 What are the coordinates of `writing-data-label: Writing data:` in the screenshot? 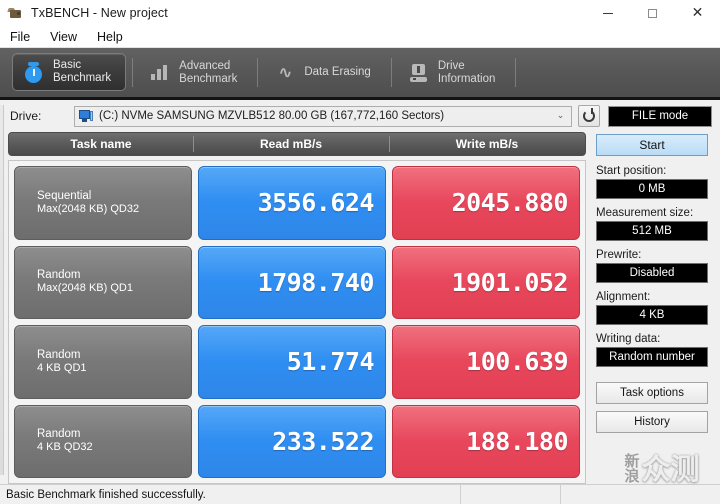 It's located at (628, 339).